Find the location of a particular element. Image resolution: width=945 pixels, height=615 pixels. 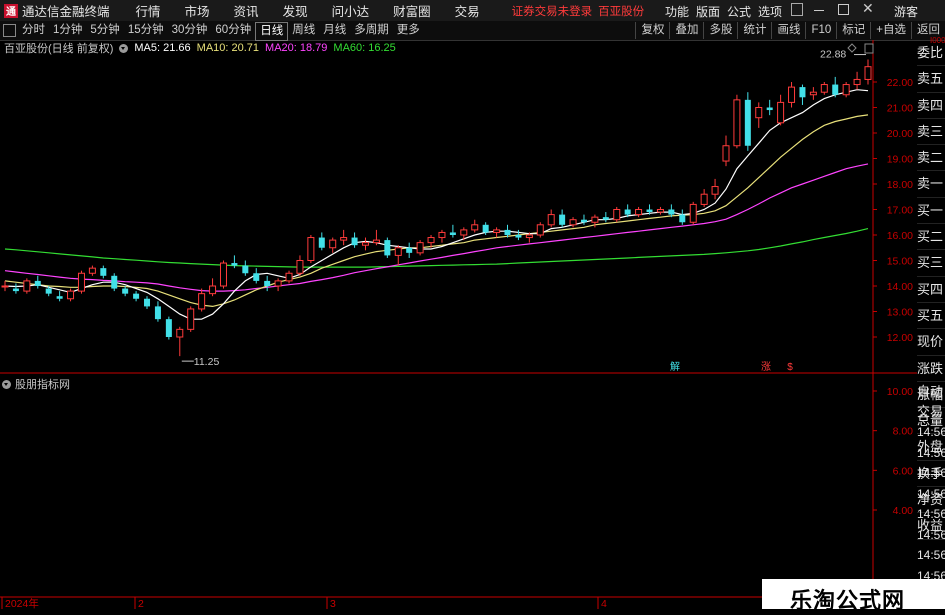

guest-label: 游客 is located at coordinates (906, 11).